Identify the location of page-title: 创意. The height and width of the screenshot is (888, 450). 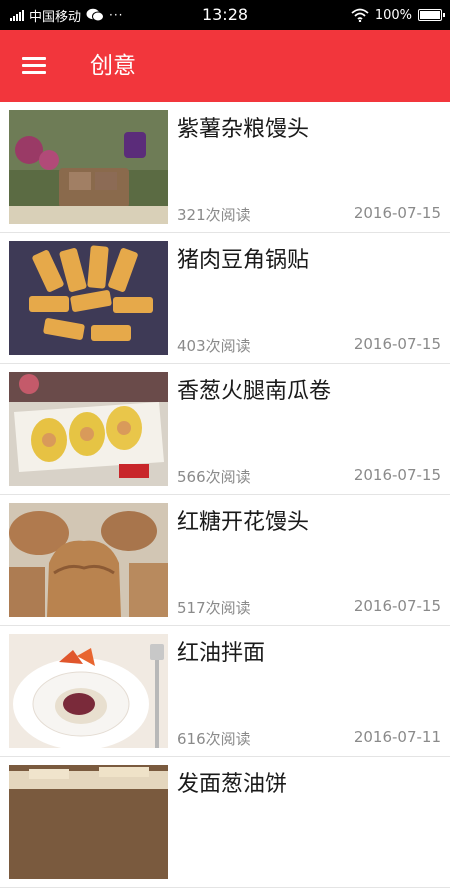
(113, 66).